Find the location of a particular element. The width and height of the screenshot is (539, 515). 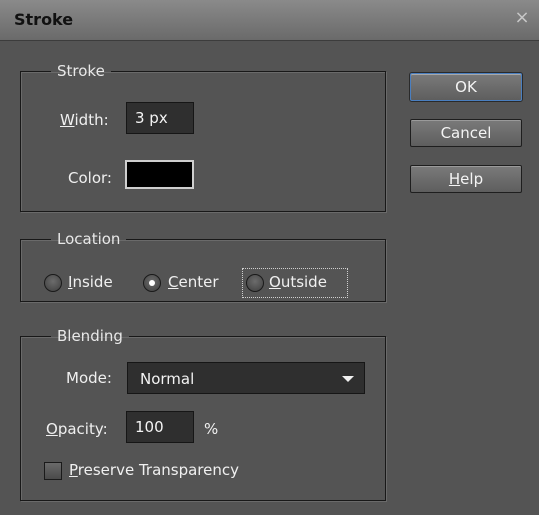

close-icon: × is located at coordinates (522, 18).